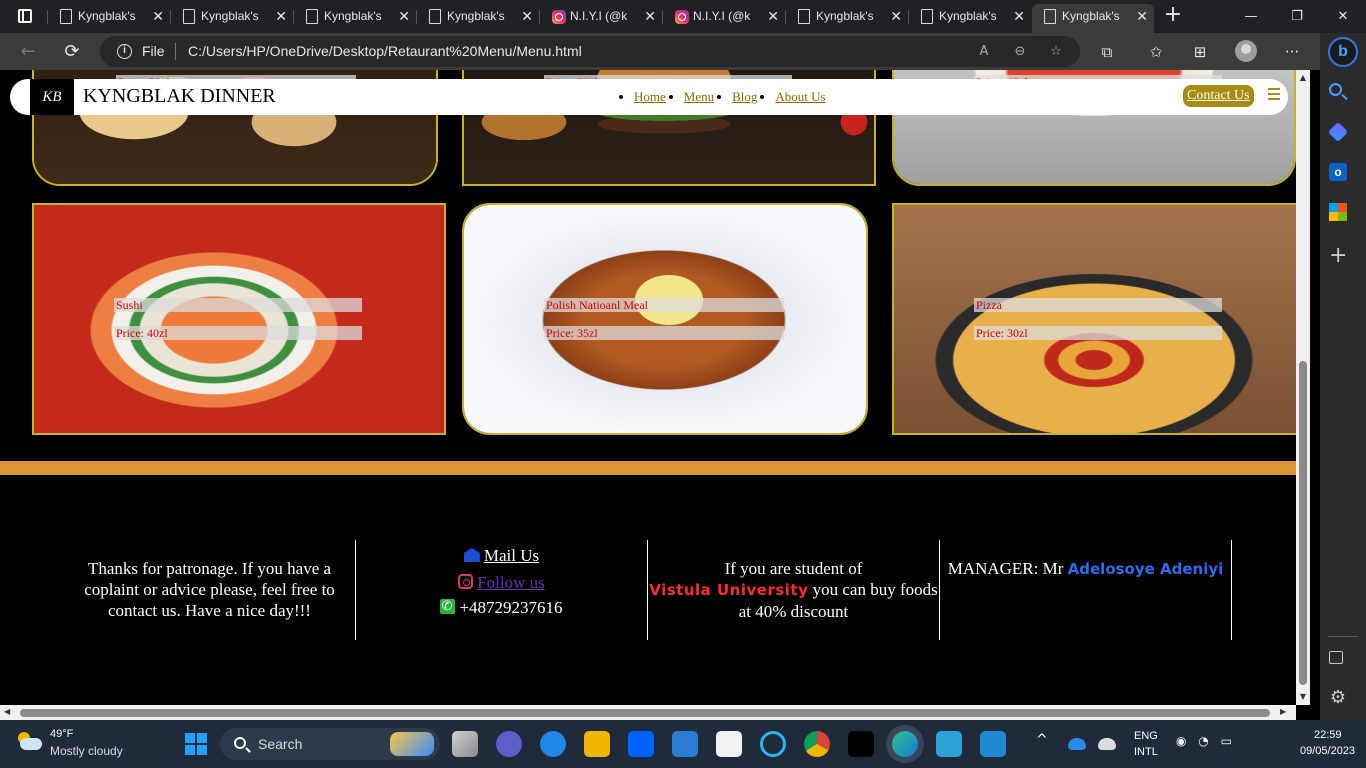 This screenshot has width=1366, height=768. What do you see at coordinates (800, 96) in the screenshot?
I see `nav-link-about: About Us` at bounding box center [800, 96].